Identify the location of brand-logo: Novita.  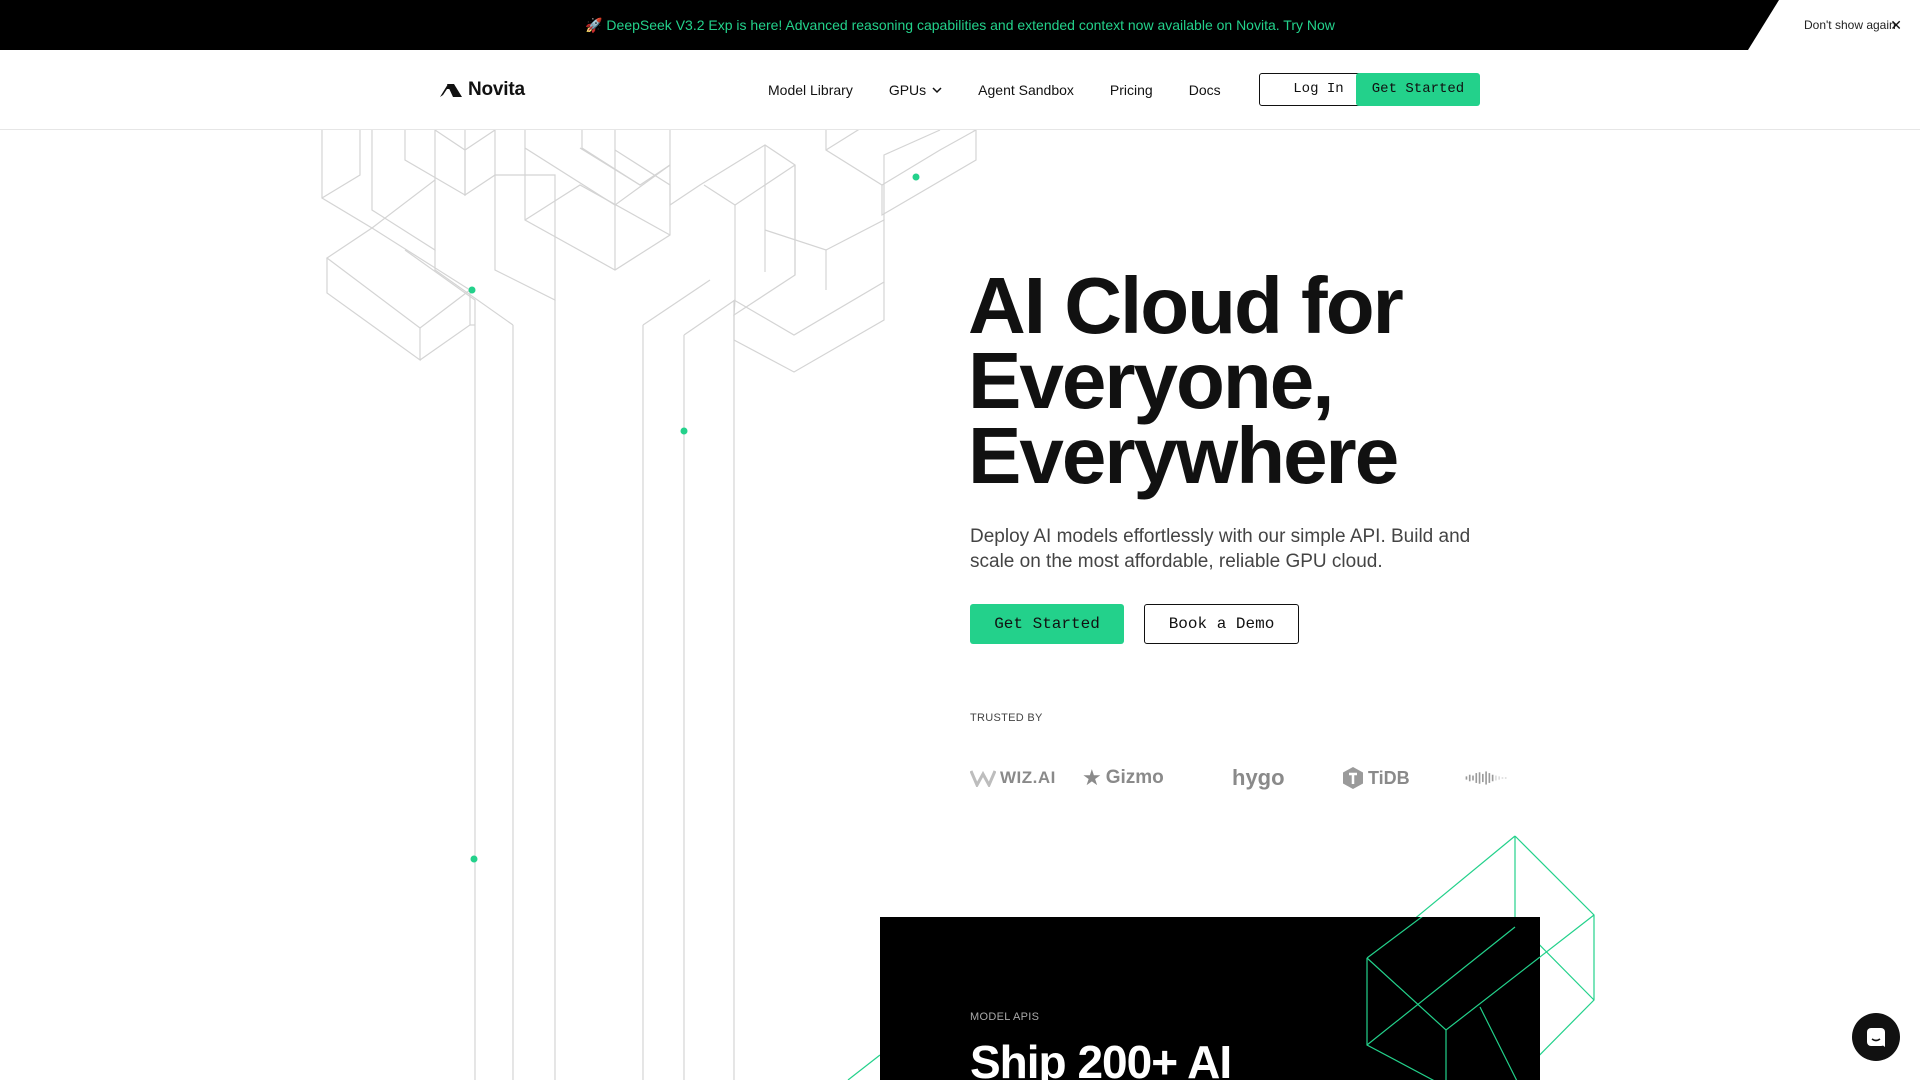
(482, 90).